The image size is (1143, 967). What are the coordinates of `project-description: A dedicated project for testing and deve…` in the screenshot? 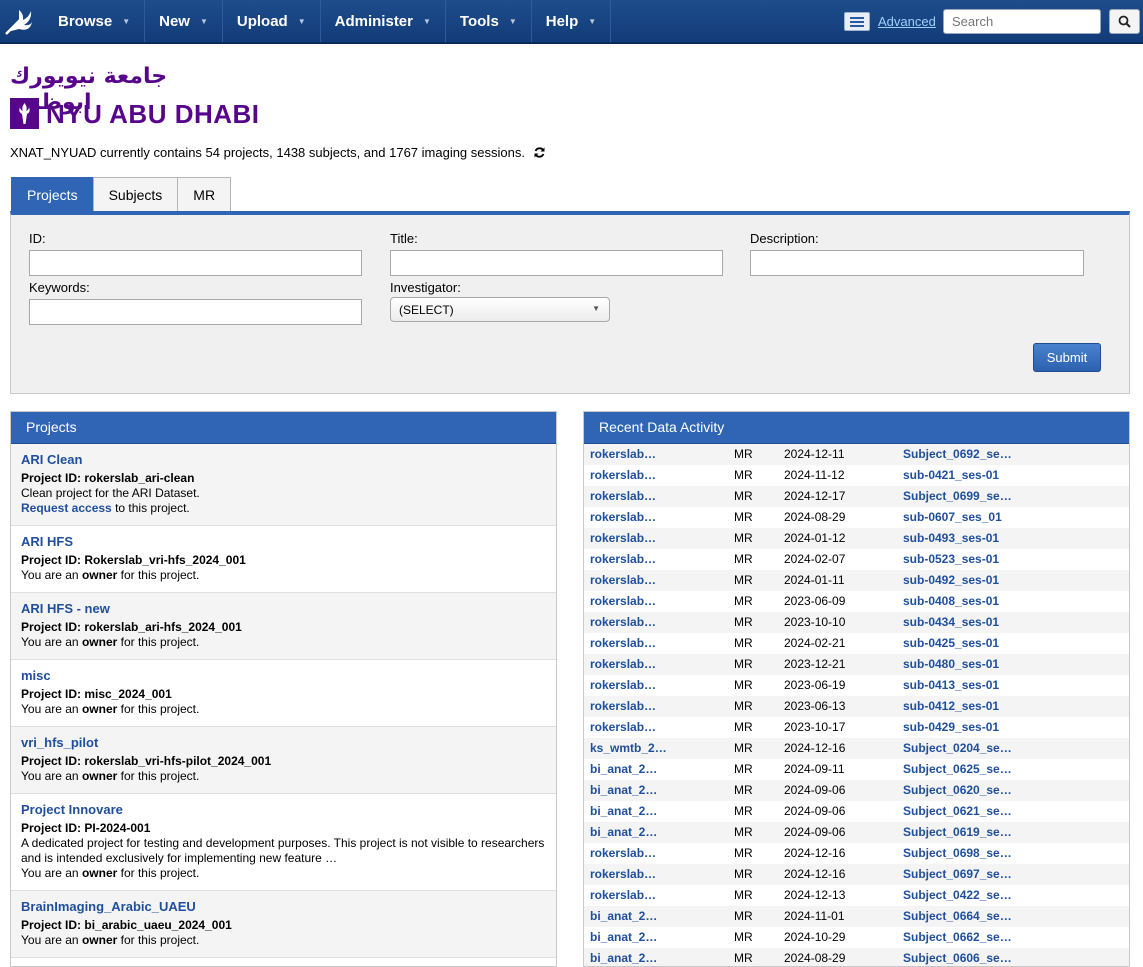 It's located at (283, 850).